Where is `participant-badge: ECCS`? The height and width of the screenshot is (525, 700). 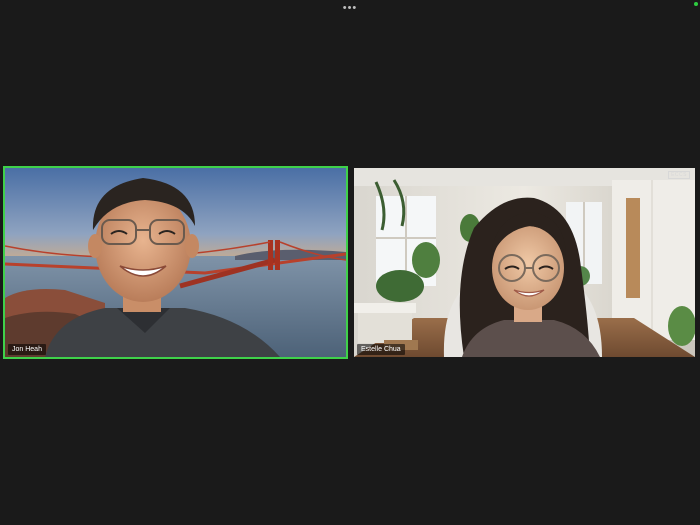
participant-badge: ECCS is located at coordinates (679, 175).